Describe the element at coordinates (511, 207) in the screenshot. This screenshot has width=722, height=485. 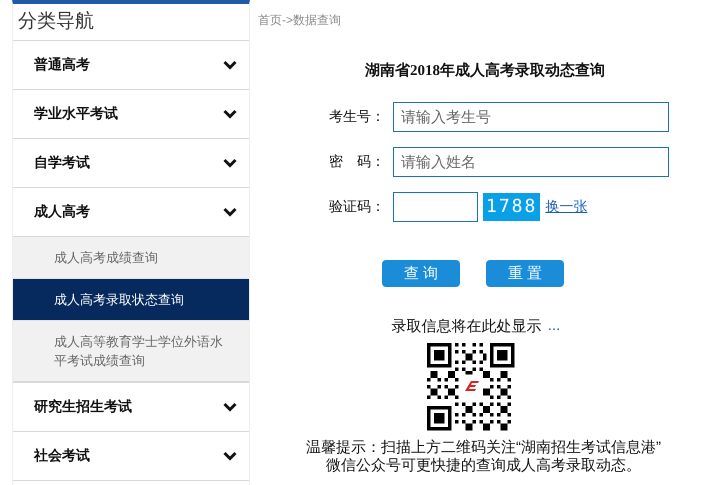
I see `captcha-image: 1788` at that location.